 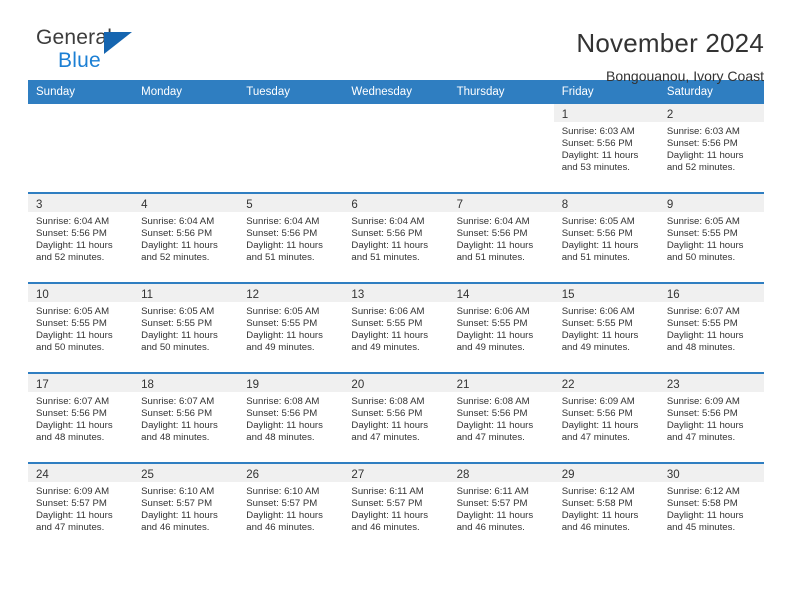 What do you see at coordinates (595, 168) in the screenshot?
I see `day-detail-line: and 53 minutes.` at bounding box center [595, 168].